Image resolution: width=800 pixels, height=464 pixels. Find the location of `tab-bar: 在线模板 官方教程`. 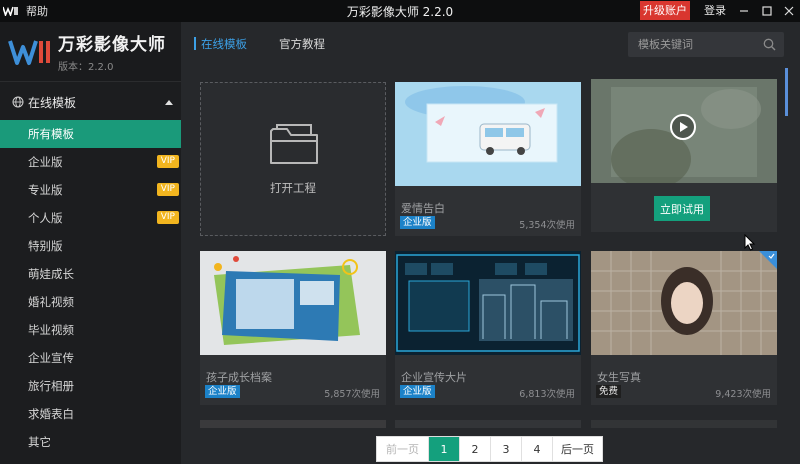

tab-bar: 在线模板 官方教程 is located at coordinates (490, 44).